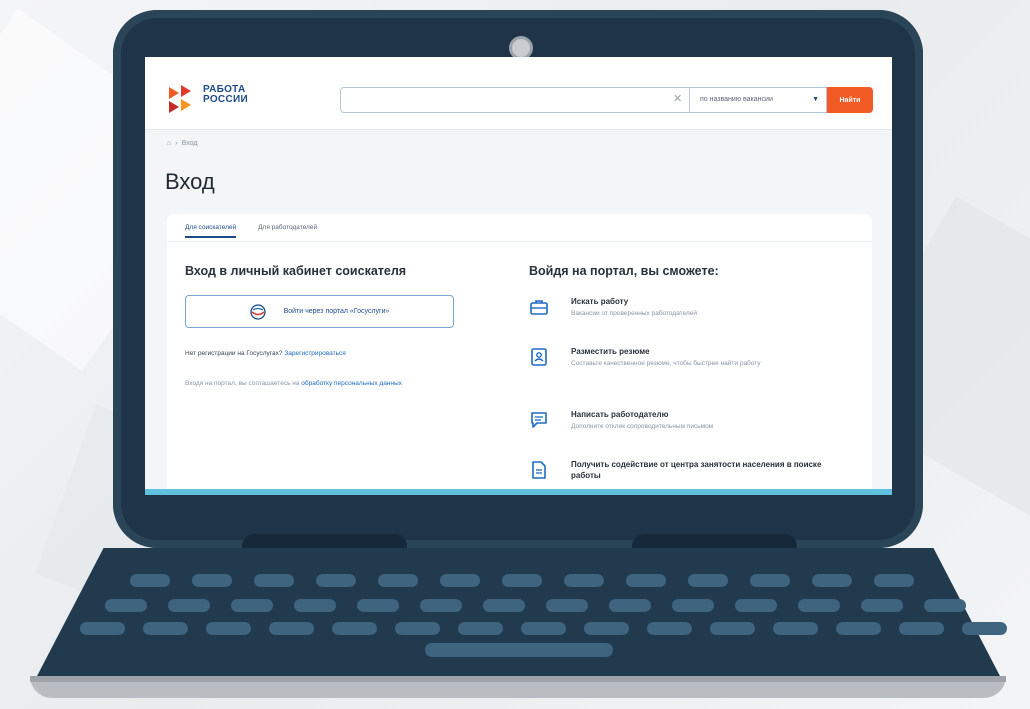 This screenshot has height=709, width=1030. What do you see at coordinates (287, 231) in the screenshot?
I see `tab-employers: Для работодателей` at bounding box center [287, 231].